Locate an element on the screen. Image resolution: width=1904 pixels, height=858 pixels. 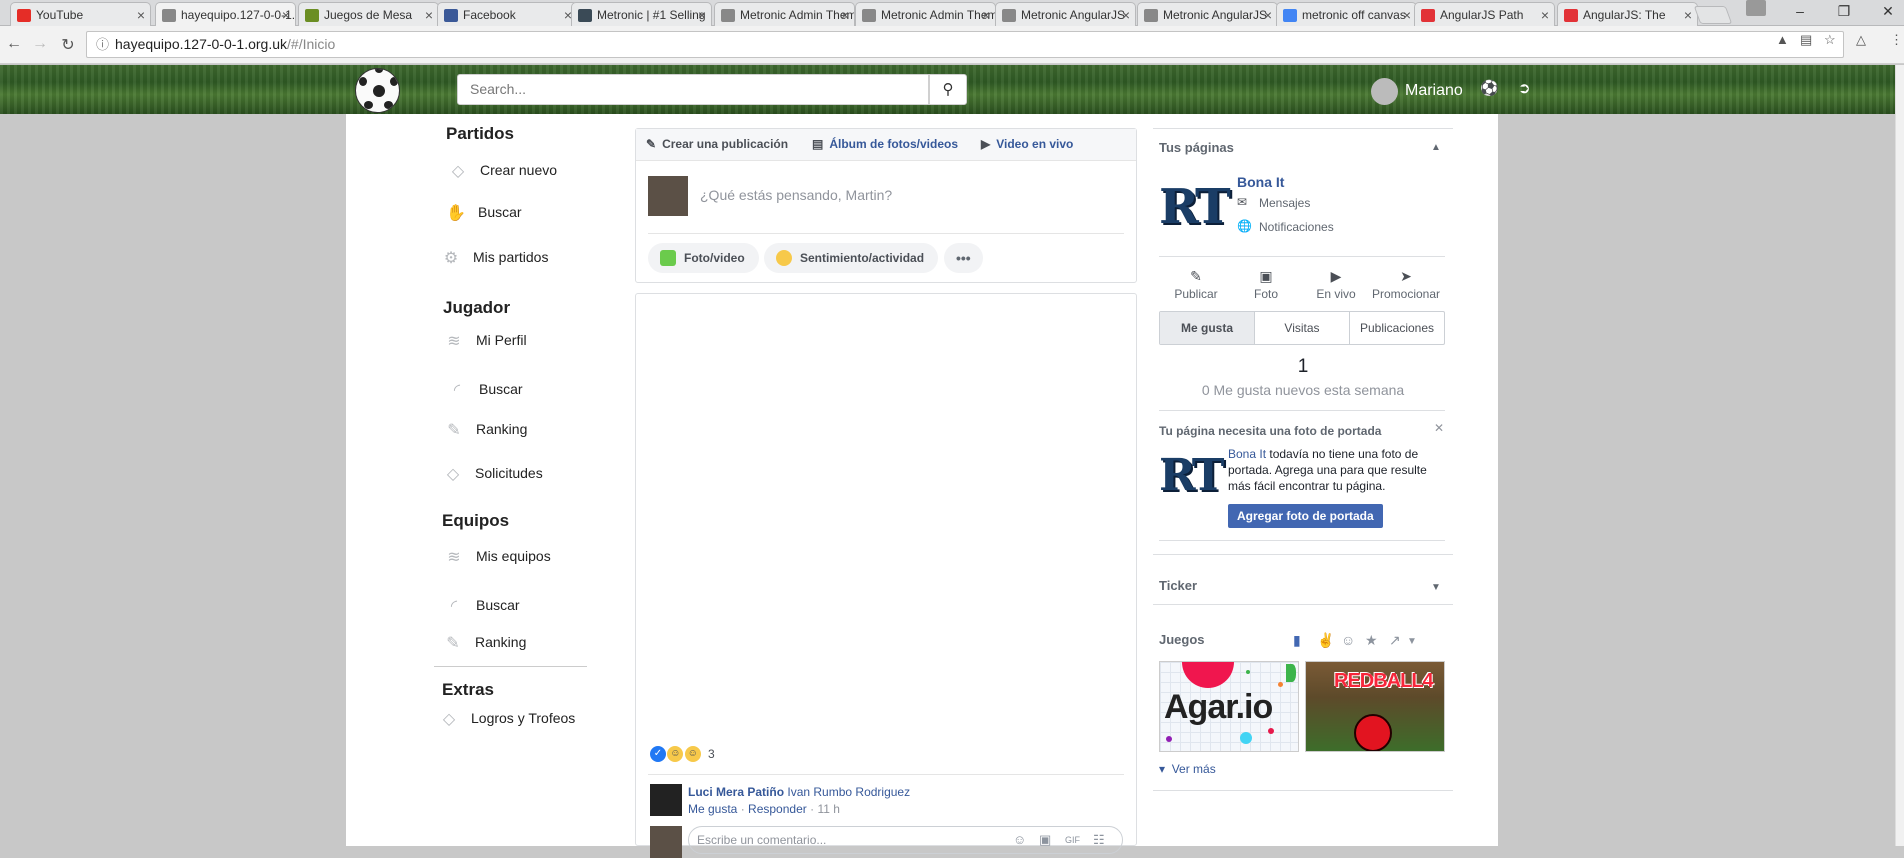
games-title: Juegos is located at coordinates (1182, 639).